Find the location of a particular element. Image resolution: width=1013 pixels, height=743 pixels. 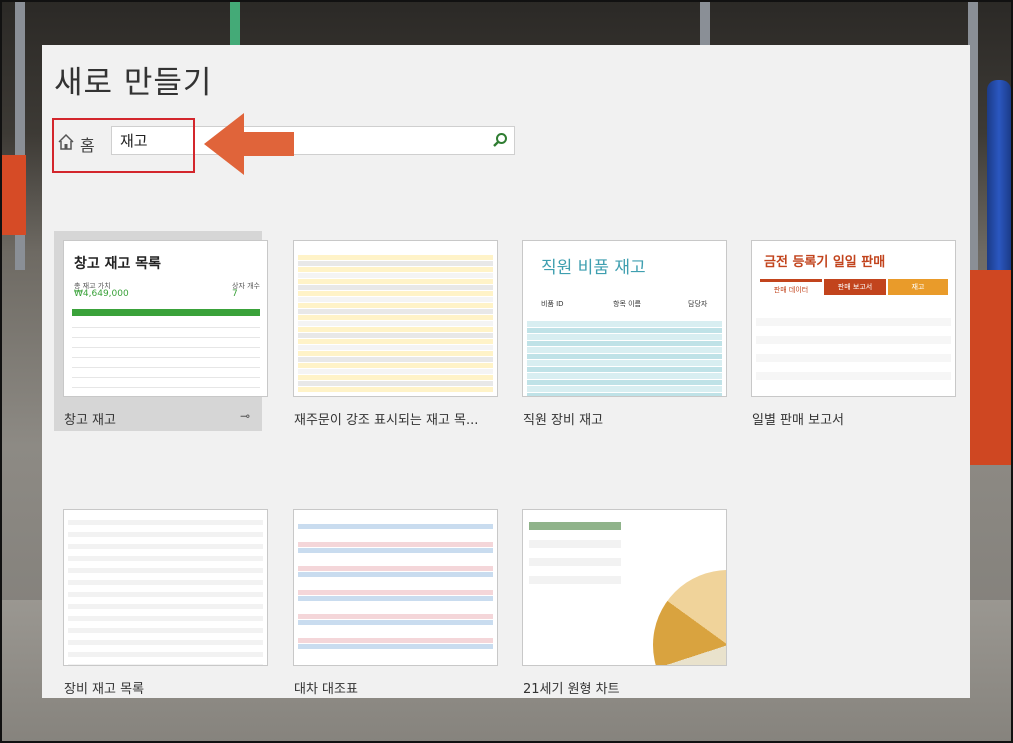

search-icon is located at coordinates (500, 140).